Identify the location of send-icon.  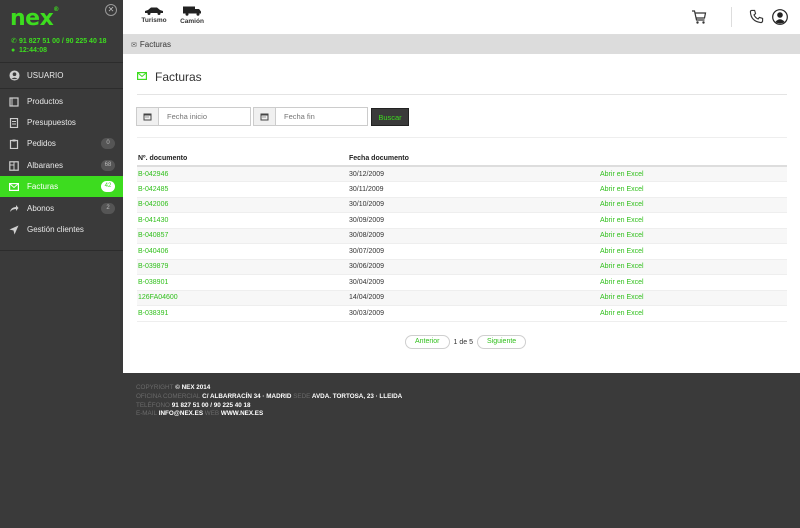
(14, 230).